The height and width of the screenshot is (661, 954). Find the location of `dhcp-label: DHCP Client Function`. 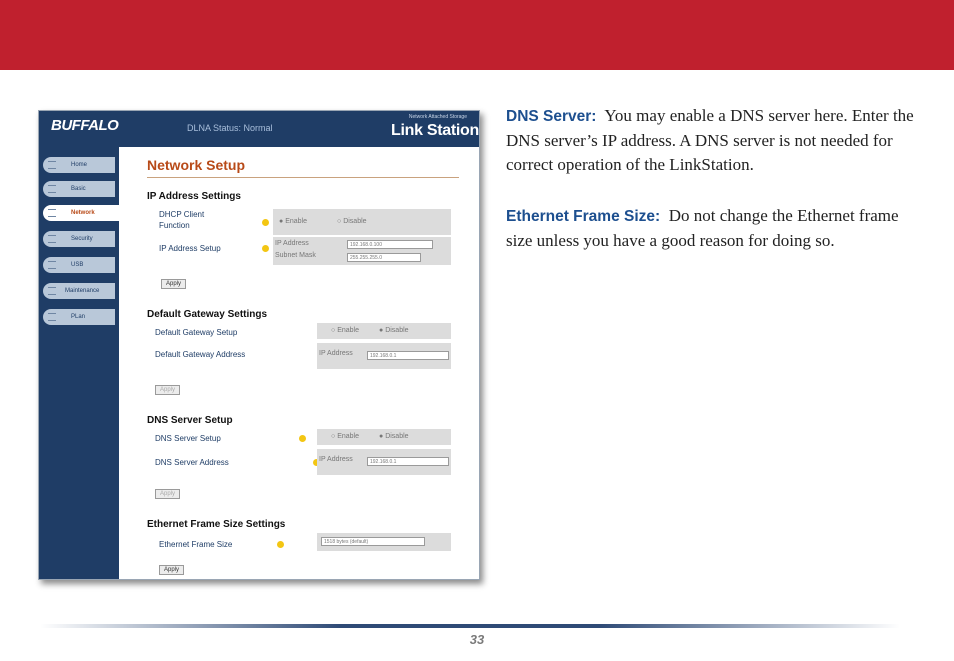

dhcp-label: DHCP Client Function is located at coordinates (182, 220).